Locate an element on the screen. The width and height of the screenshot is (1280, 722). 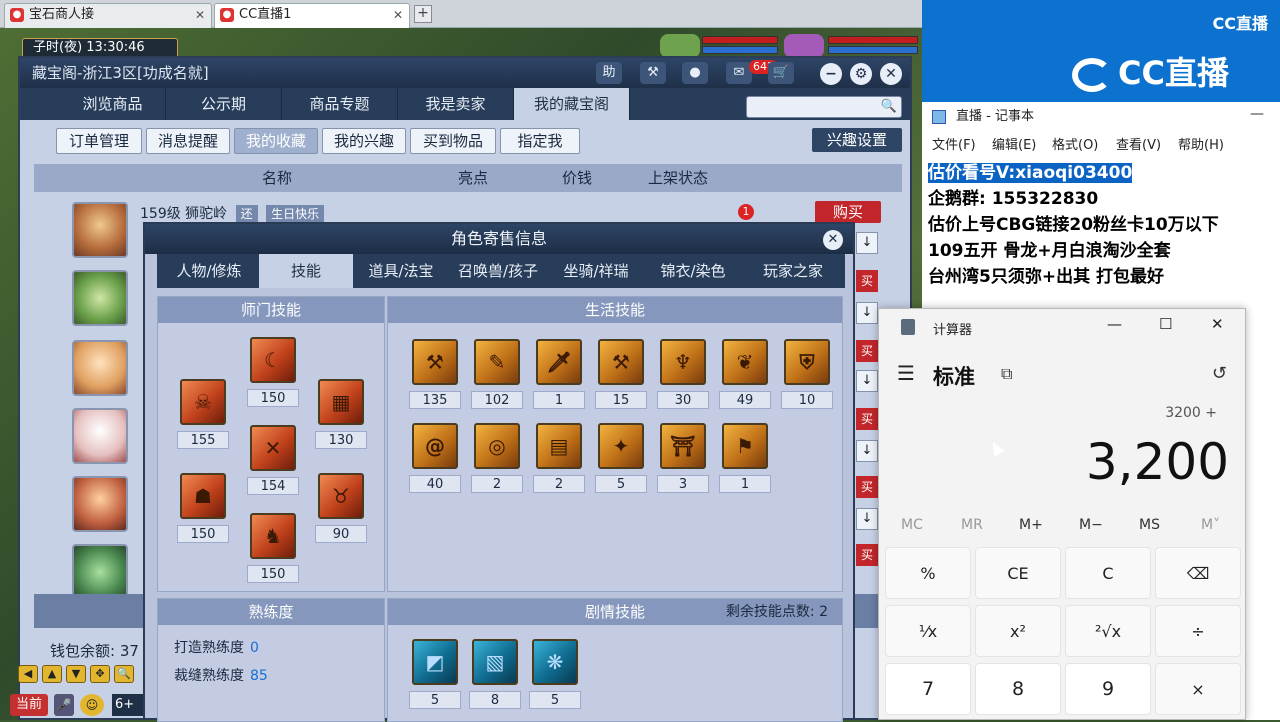
skill-slot: 🗡 1 is located at coordinates (559, 374).